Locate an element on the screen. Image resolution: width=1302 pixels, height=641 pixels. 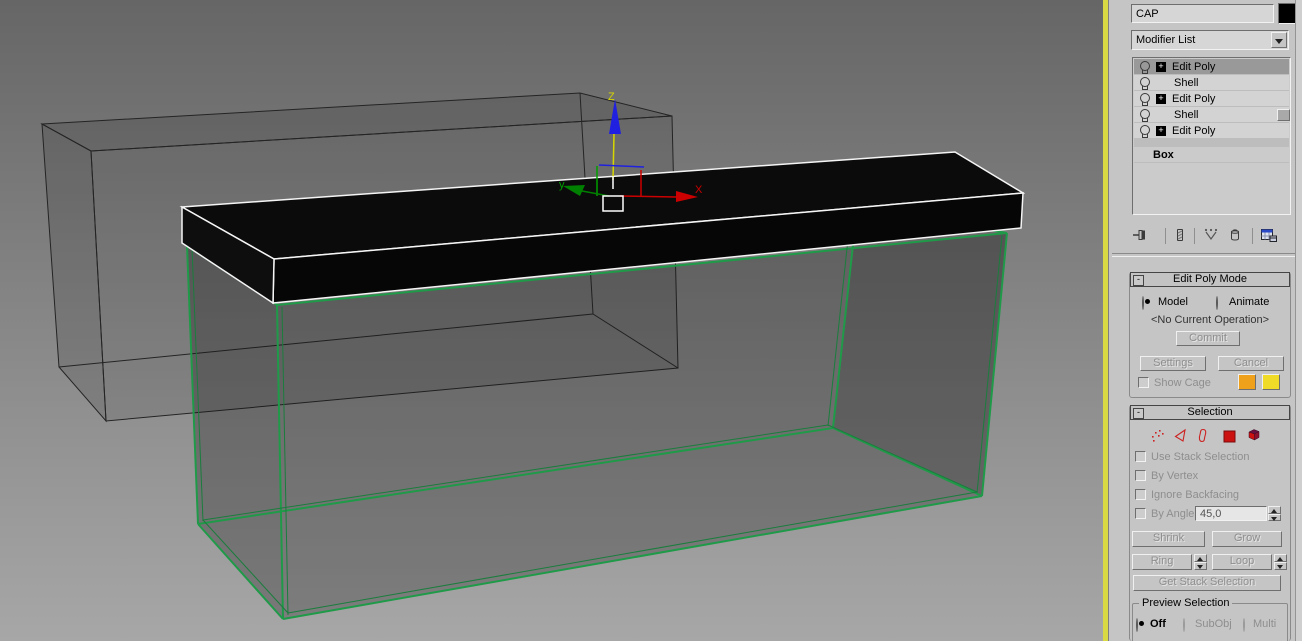
by-vertex-label: By Vertex is located at coordinates (1175, 476).